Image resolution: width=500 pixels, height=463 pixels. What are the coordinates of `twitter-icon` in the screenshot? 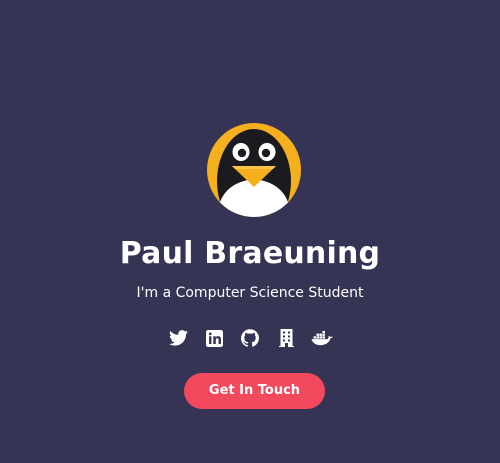 It's located at (178, 338).